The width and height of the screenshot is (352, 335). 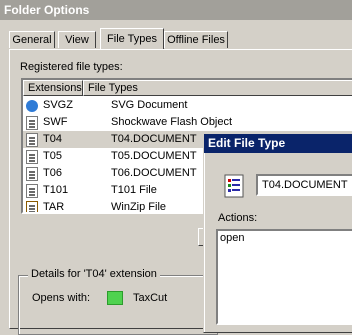 What do you see at coordinates (58, 105) in the screenshot?
I see `list-item-extension: SVGZ` at bounding box center [58, 105].